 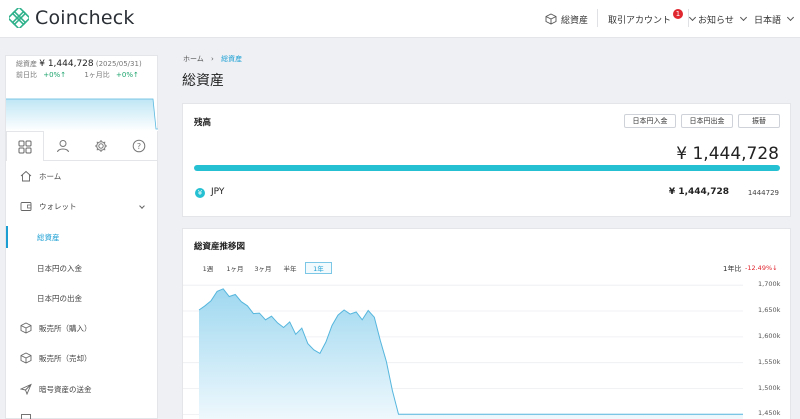 What do you see at coordinates (203, 123) in the screenshot?
I see `balance-title: 残高` at bounding box center [203, 123].